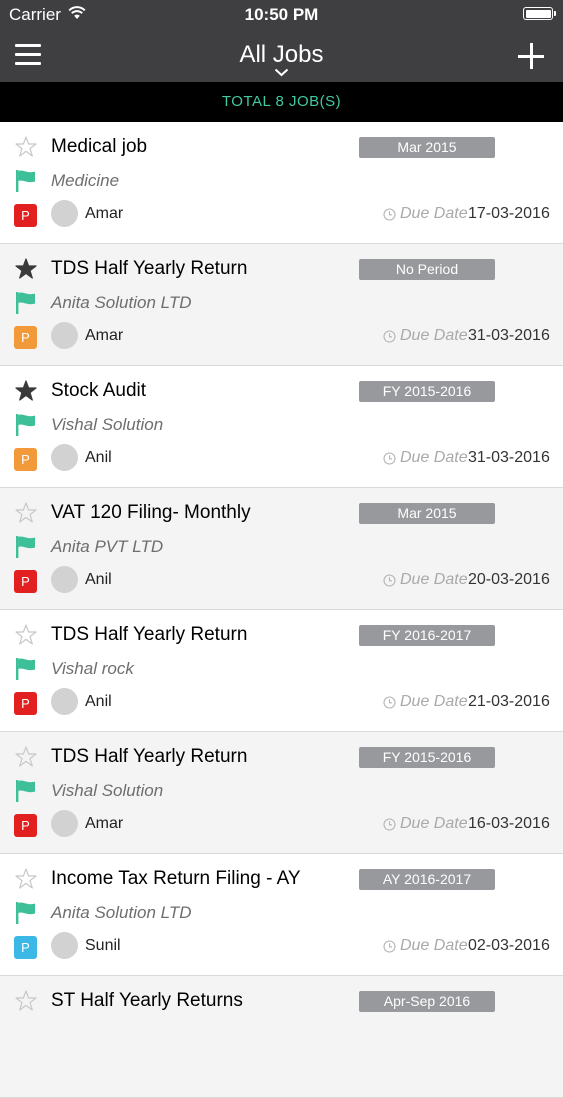  Describe the element at coordinates (427, 635) in the screenshot. I see `period-badge: FY 2016-2017` at that location.